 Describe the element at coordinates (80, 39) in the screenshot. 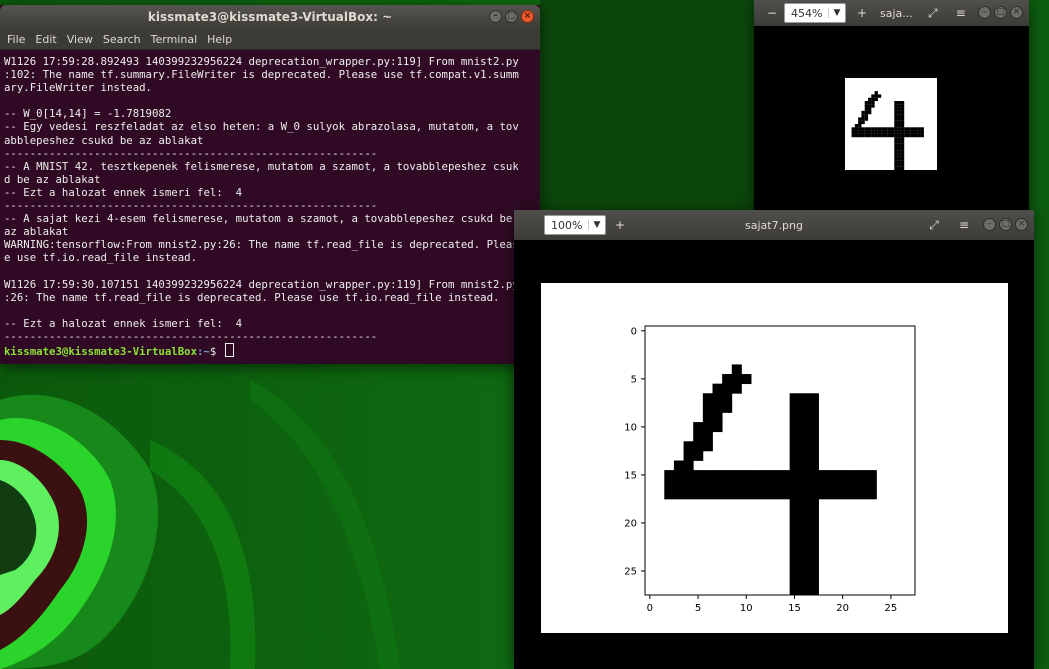

I see `menu-view: View` at that location.